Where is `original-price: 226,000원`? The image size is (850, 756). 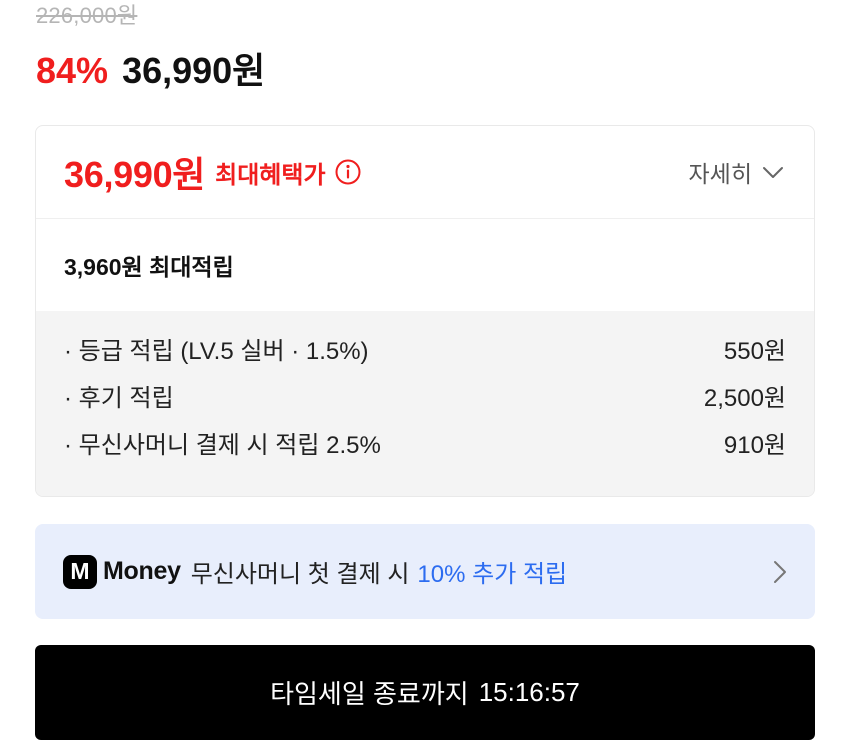 original-price: 226,000원 is located at coordinates (87, 15).